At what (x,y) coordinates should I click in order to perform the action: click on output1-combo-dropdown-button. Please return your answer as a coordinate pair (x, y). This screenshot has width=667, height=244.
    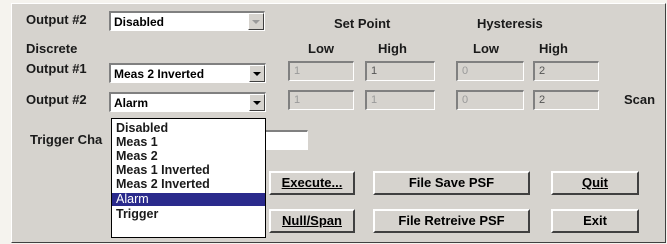
    Looking at the image, I should click on (257, 73).